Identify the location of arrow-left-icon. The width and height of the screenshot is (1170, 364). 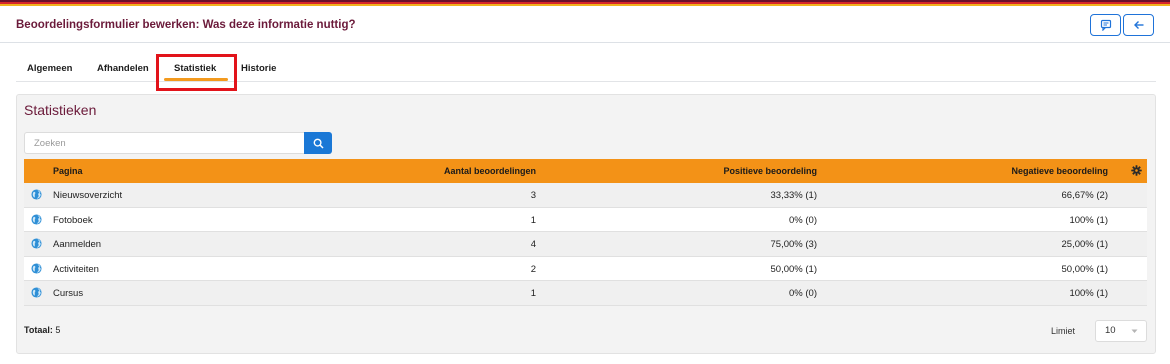
(1138, 25).